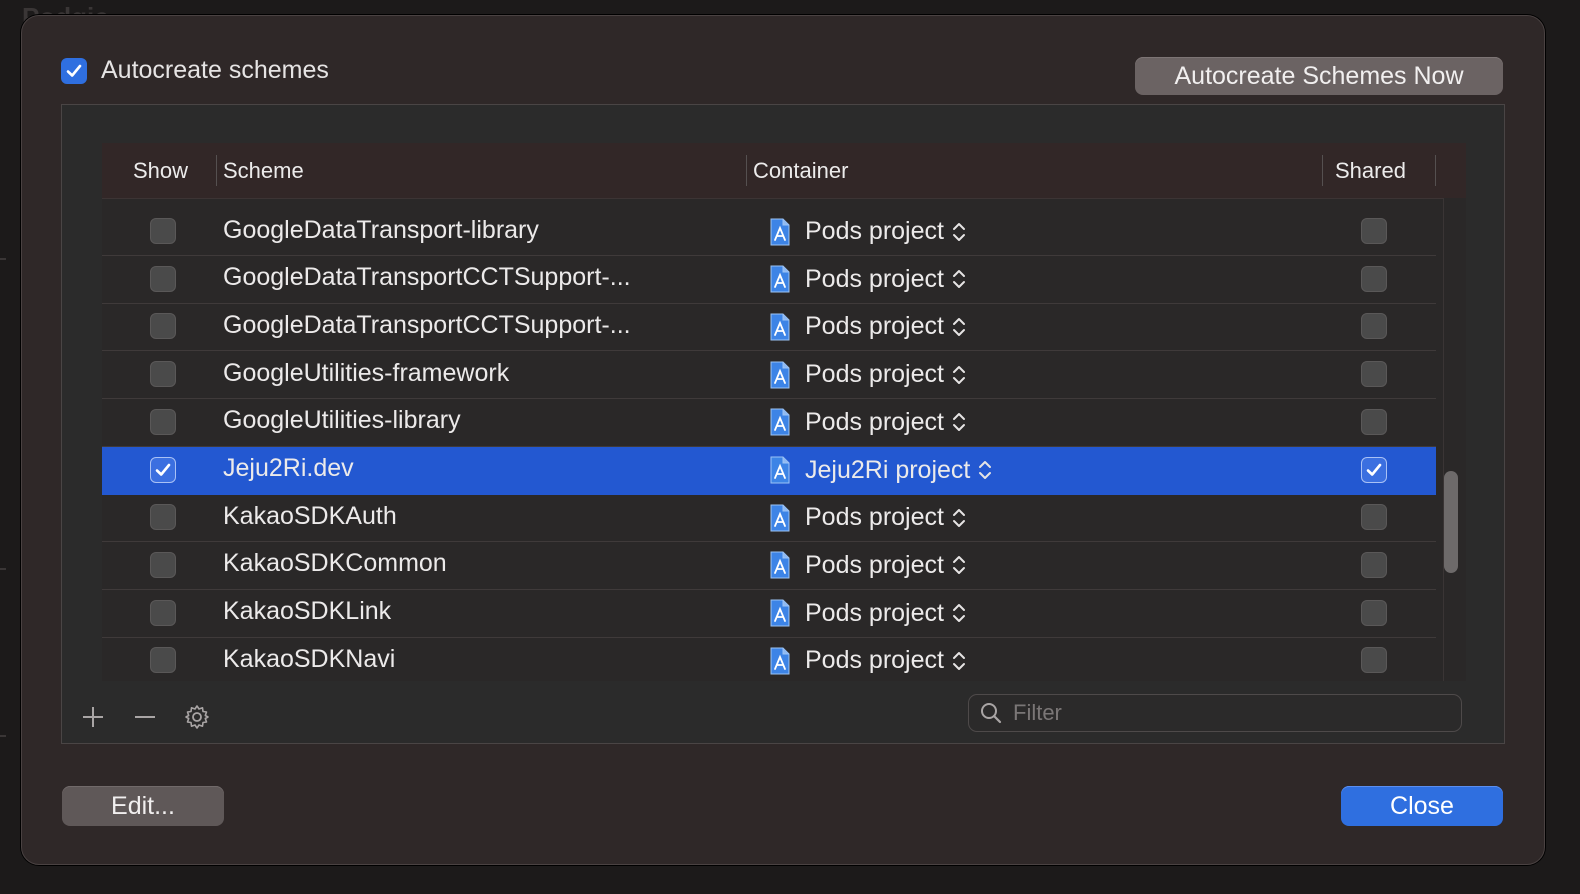 This screenshot has height=894, width=1580. I want to click on scheme-name: Jeju2Ri.dev, so click(288, 468).